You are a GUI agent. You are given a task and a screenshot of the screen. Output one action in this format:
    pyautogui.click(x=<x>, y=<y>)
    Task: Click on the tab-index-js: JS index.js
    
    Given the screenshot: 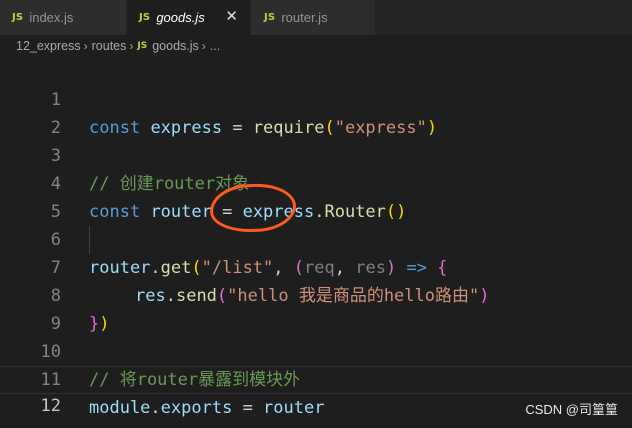 What is the action you would take?
    pyautogui.click(x=63, y=17)
    